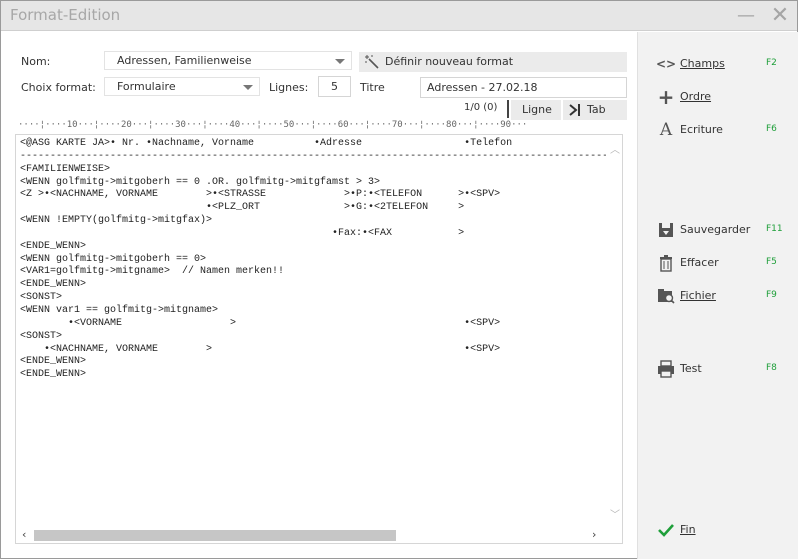 Image resolution: width=798 pixels, height=559 pixels. Describe the element at coordinates (688, 529) in the screenshot. I see `fin-label: Fin` at that location.